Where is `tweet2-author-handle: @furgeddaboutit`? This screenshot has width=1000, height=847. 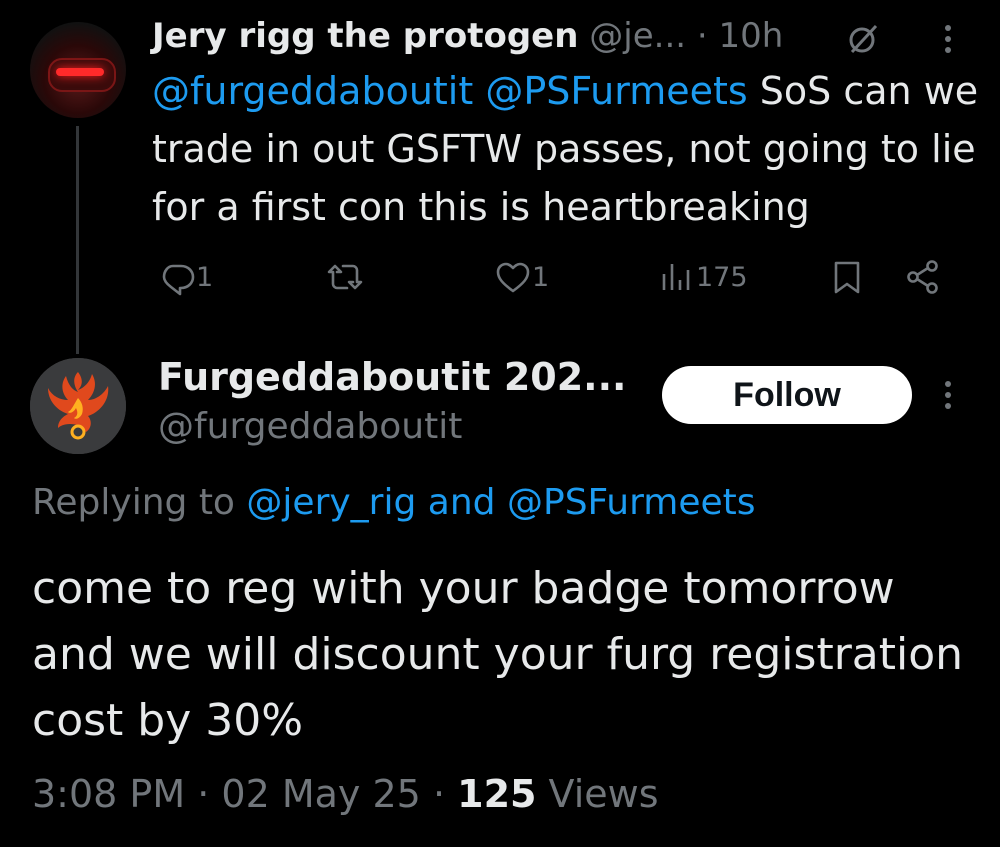
tweet2-author-handle: @furgeddaboutit is located at coordinates (310, 427).